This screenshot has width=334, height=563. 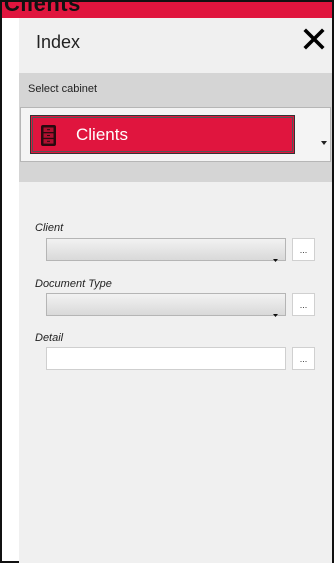 I want to click on cabinet-selected-item: Clients, so click(x=162, y=134).